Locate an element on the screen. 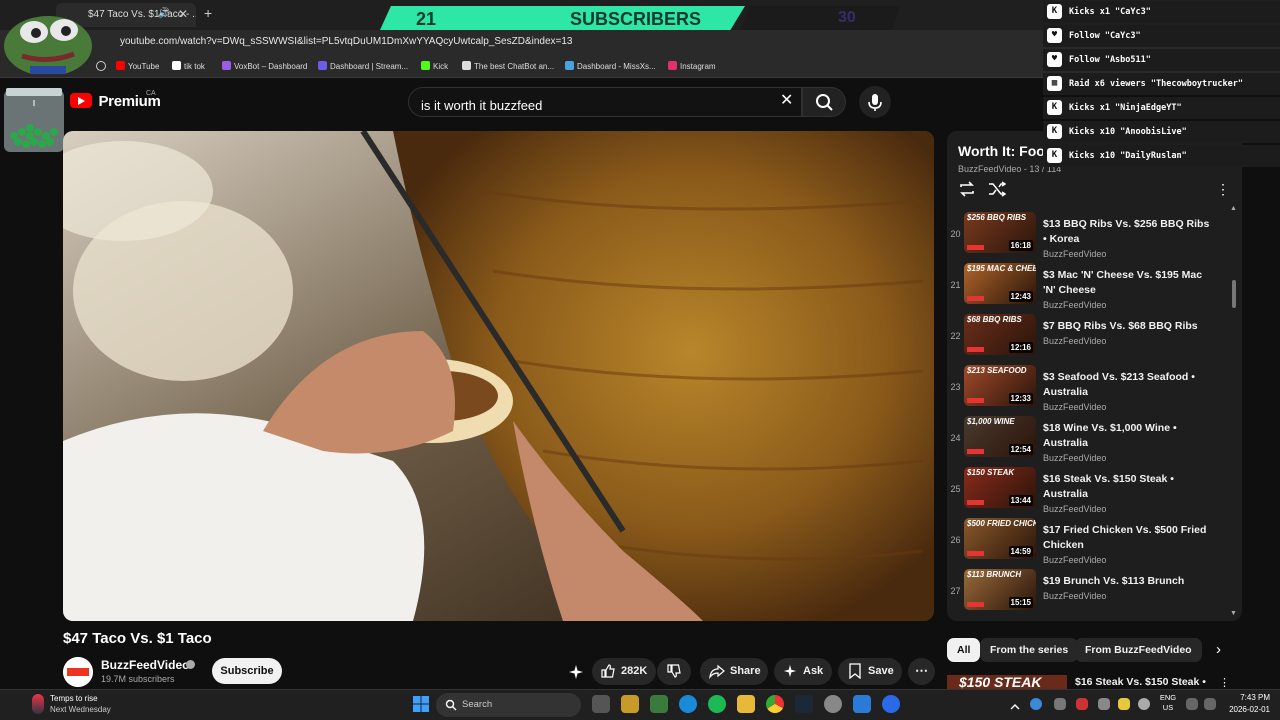  search-input is located at coordinates (605, 102).